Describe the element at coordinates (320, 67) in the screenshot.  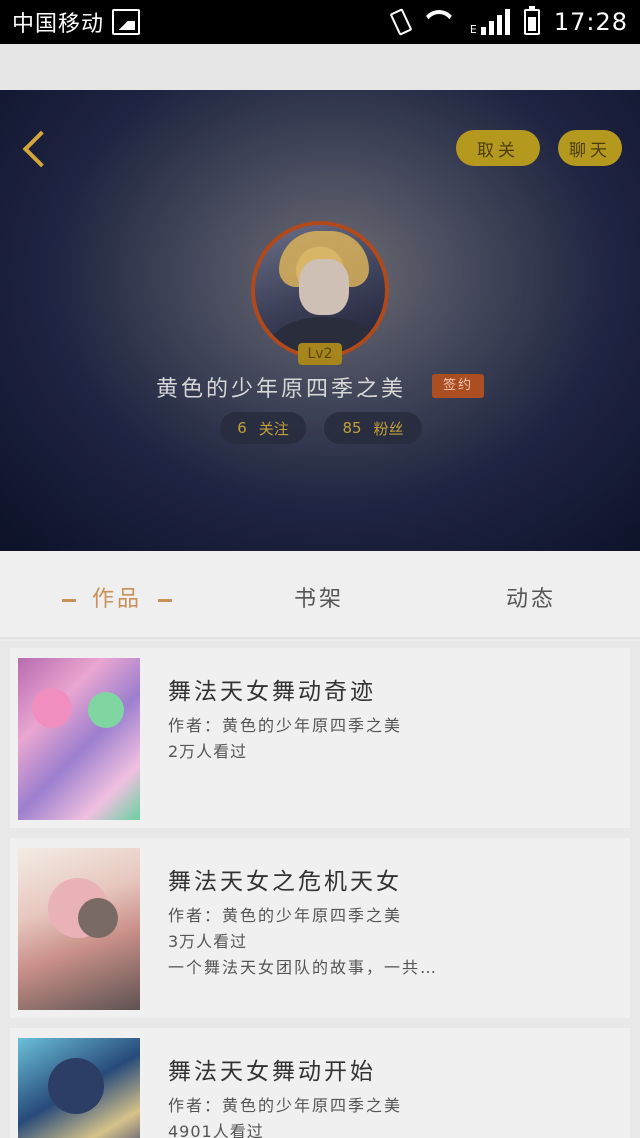
I see `top-strip` at that location.